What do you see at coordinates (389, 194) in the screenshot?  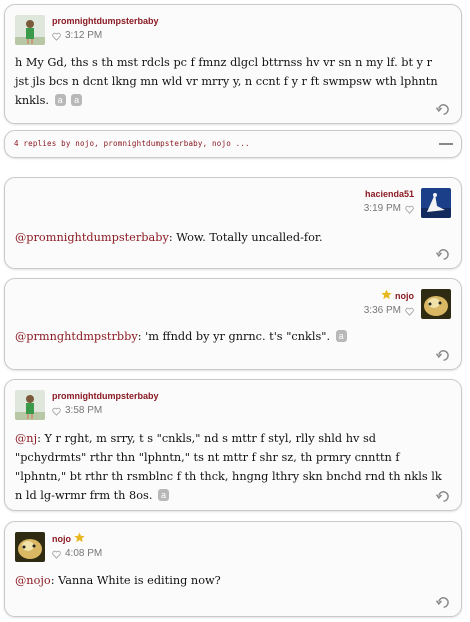 I see `username: hacienda51` at bounding box center [389, 194].